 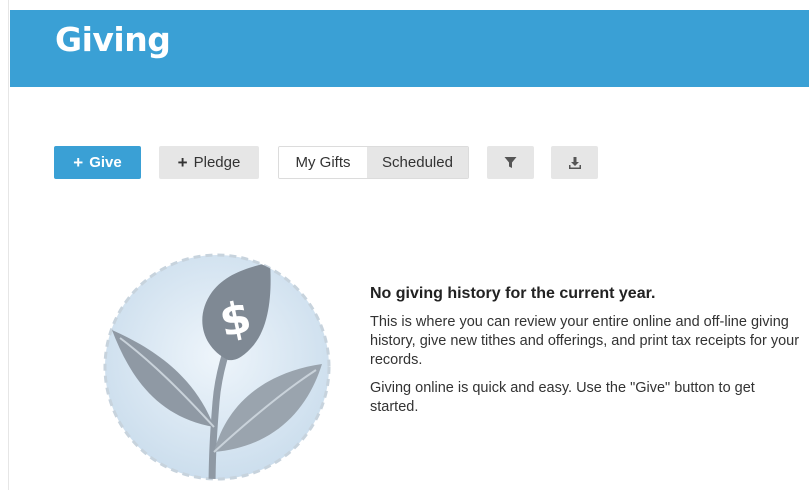 I want to click on pledge-button-label: Pledge, so click(x=217, y=162).